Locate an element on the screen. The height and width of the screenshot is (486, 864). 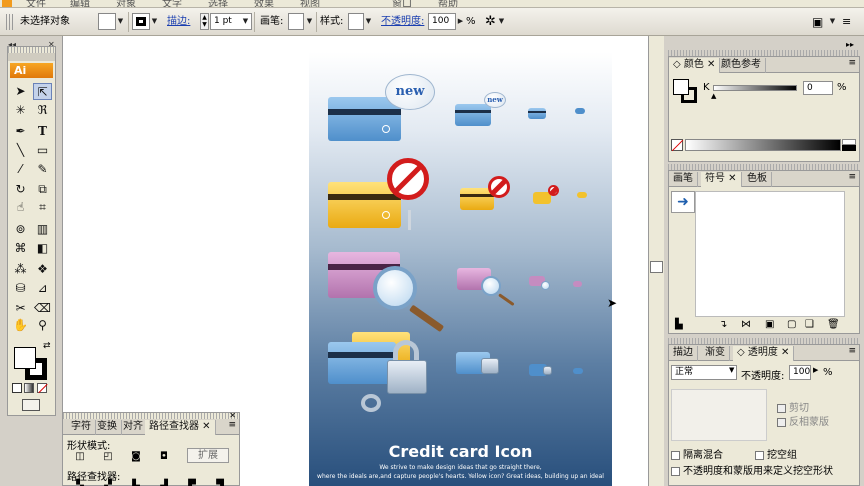
tab-gradient: 渐变 is located at coordinates (715, 353).